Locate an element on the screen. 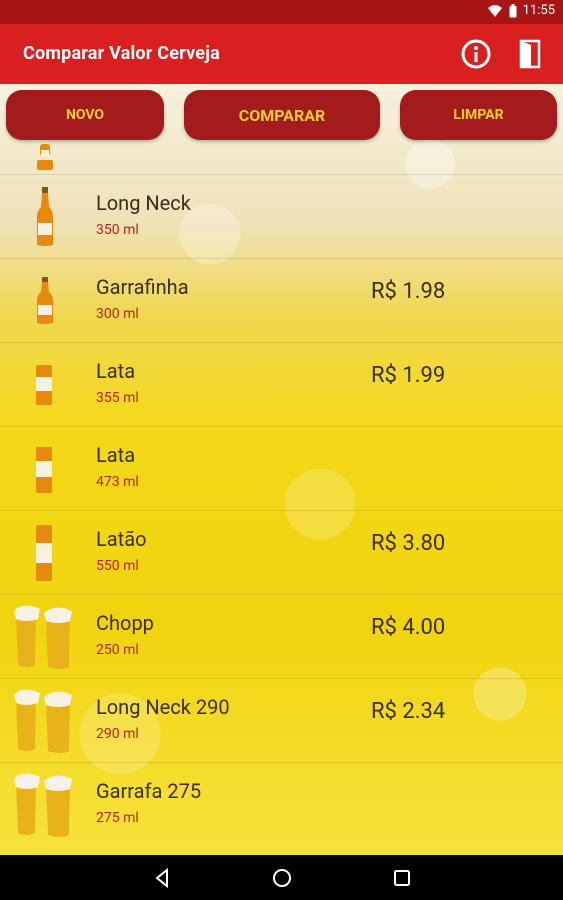 The width and height of the screenshot is (563, 900). item-volume: 473 ml is located at coordinates (117, 482).